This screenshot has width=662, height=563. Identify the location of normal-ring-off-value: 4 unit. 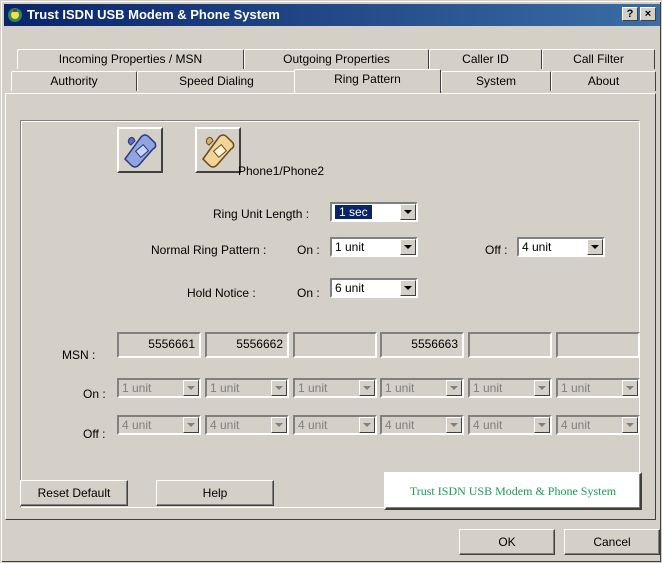
(537, 247).